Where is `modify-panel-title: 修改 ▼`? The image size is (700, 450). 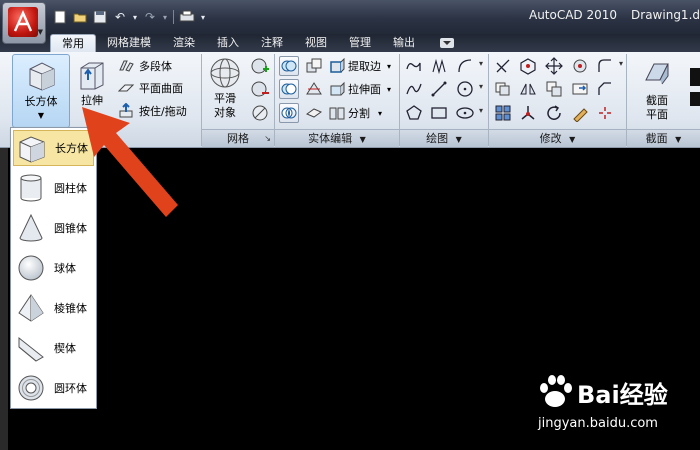 modify-panel-title: 修改 ▼ is located at coordinates (557, 138).